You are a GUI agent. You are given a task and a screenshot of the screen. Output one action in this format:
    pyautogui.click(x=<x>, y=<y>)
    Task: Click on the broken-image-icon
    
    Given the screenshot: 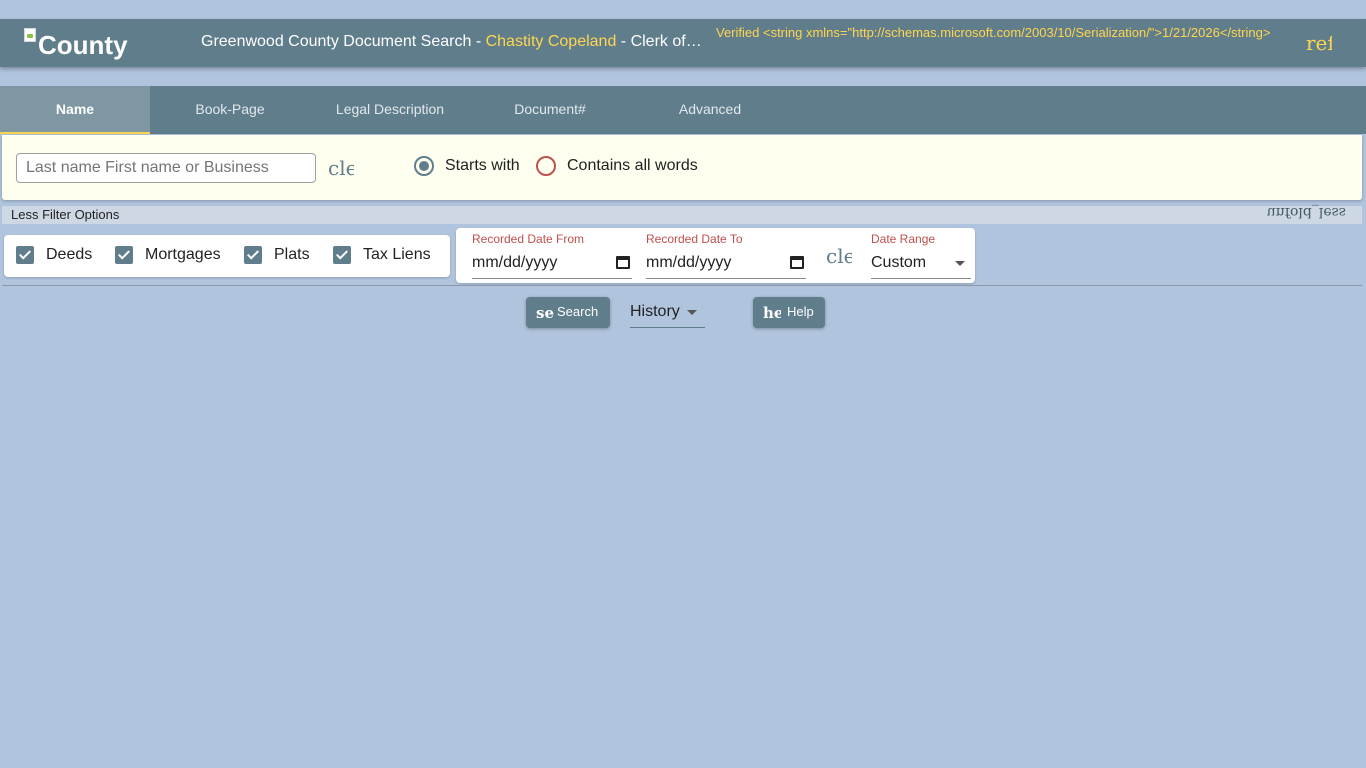 What is the action you would take?
    pyautogui.click(x=30, y=35)
    